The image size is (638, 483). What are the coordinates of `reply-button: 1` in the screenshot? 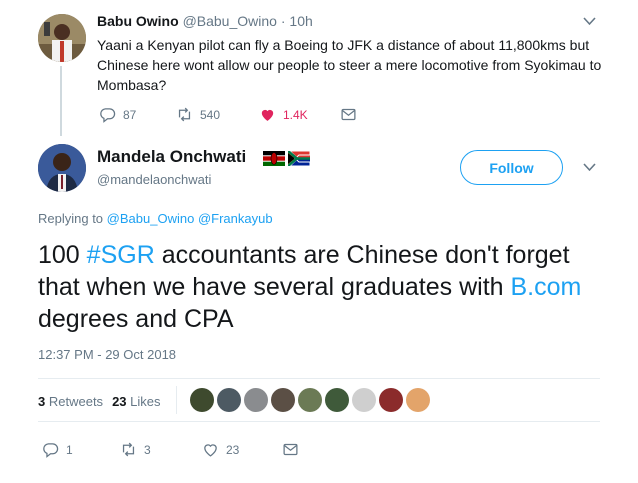 It's located at (57, 449).